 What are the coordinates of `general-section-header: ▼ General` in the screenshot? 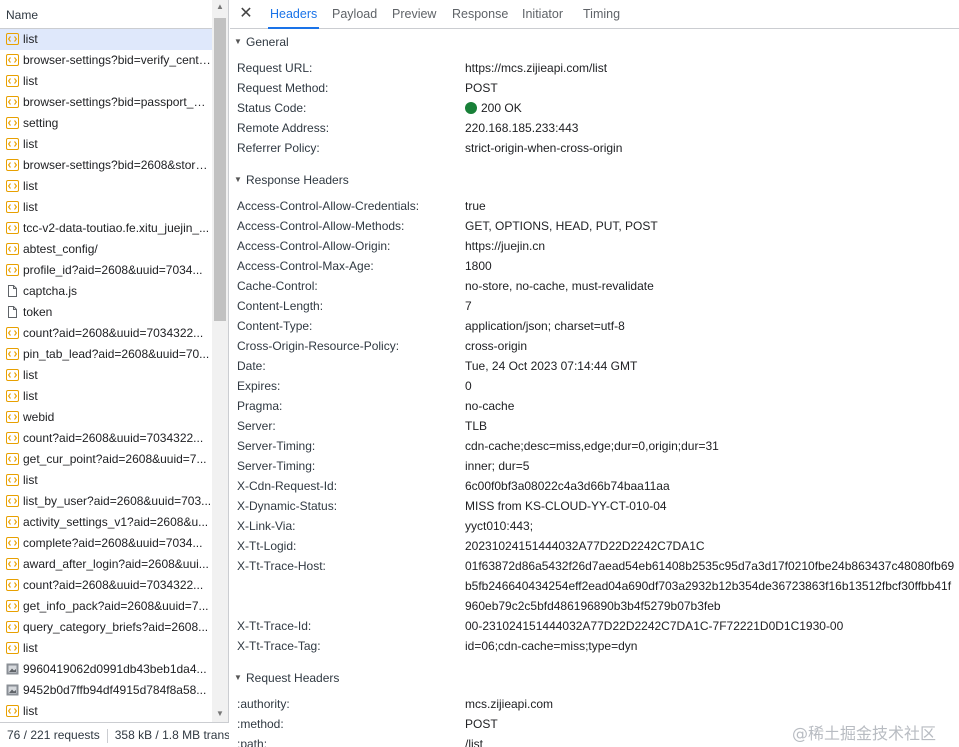 It's located at (594, 42).